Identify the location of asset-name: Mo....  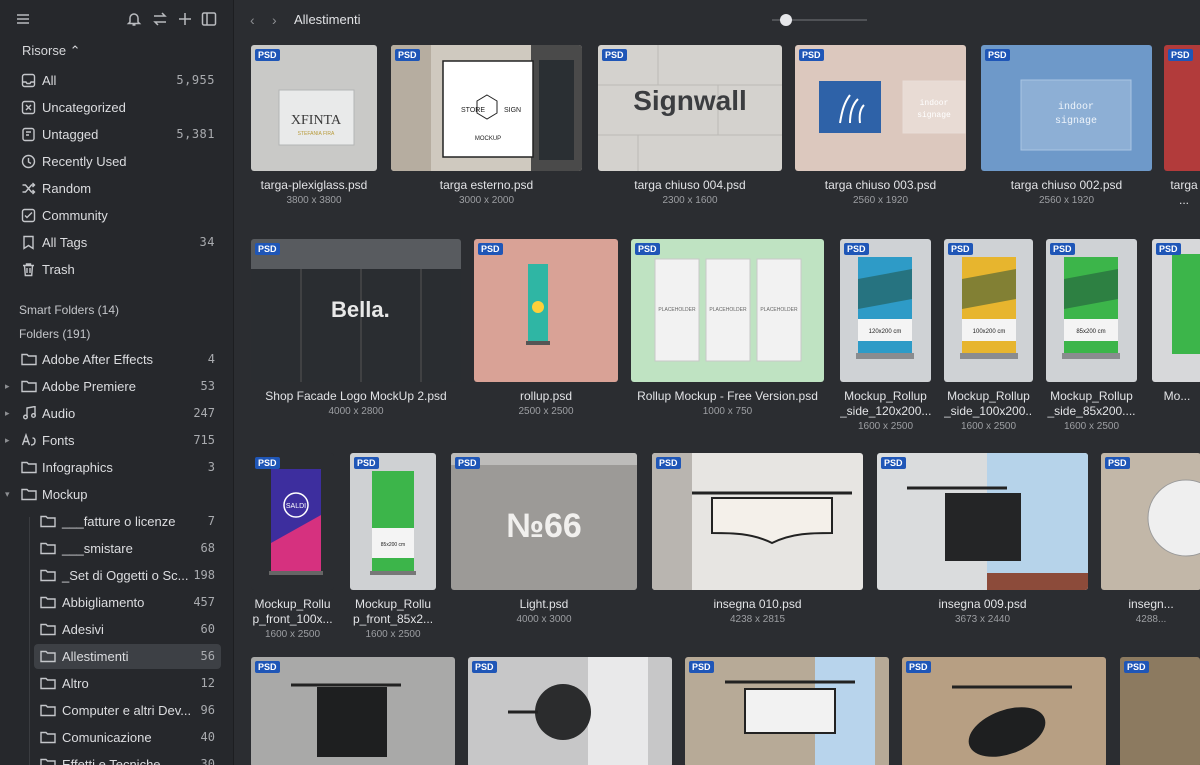
(1177, 396).